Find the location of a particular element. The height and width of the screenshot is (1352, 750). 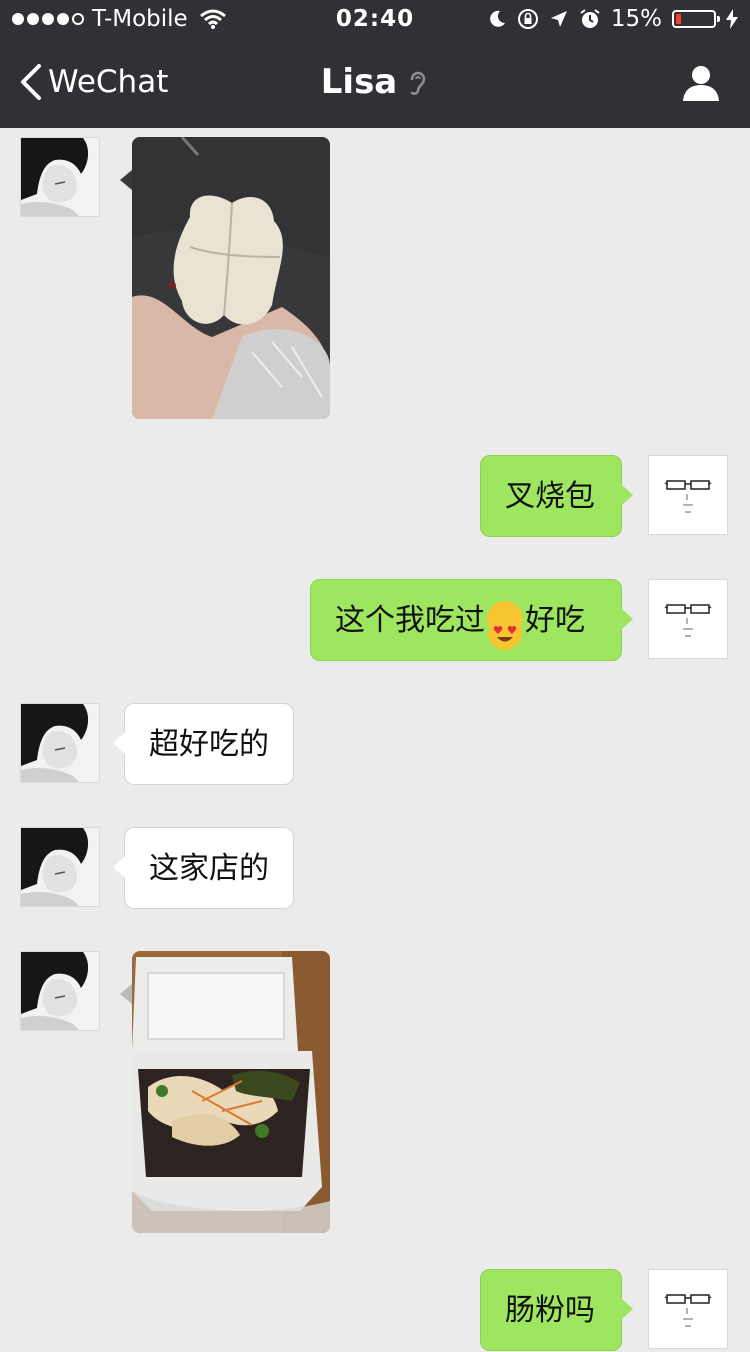

battery-percent: 15% is located at coordinates (636, 19).